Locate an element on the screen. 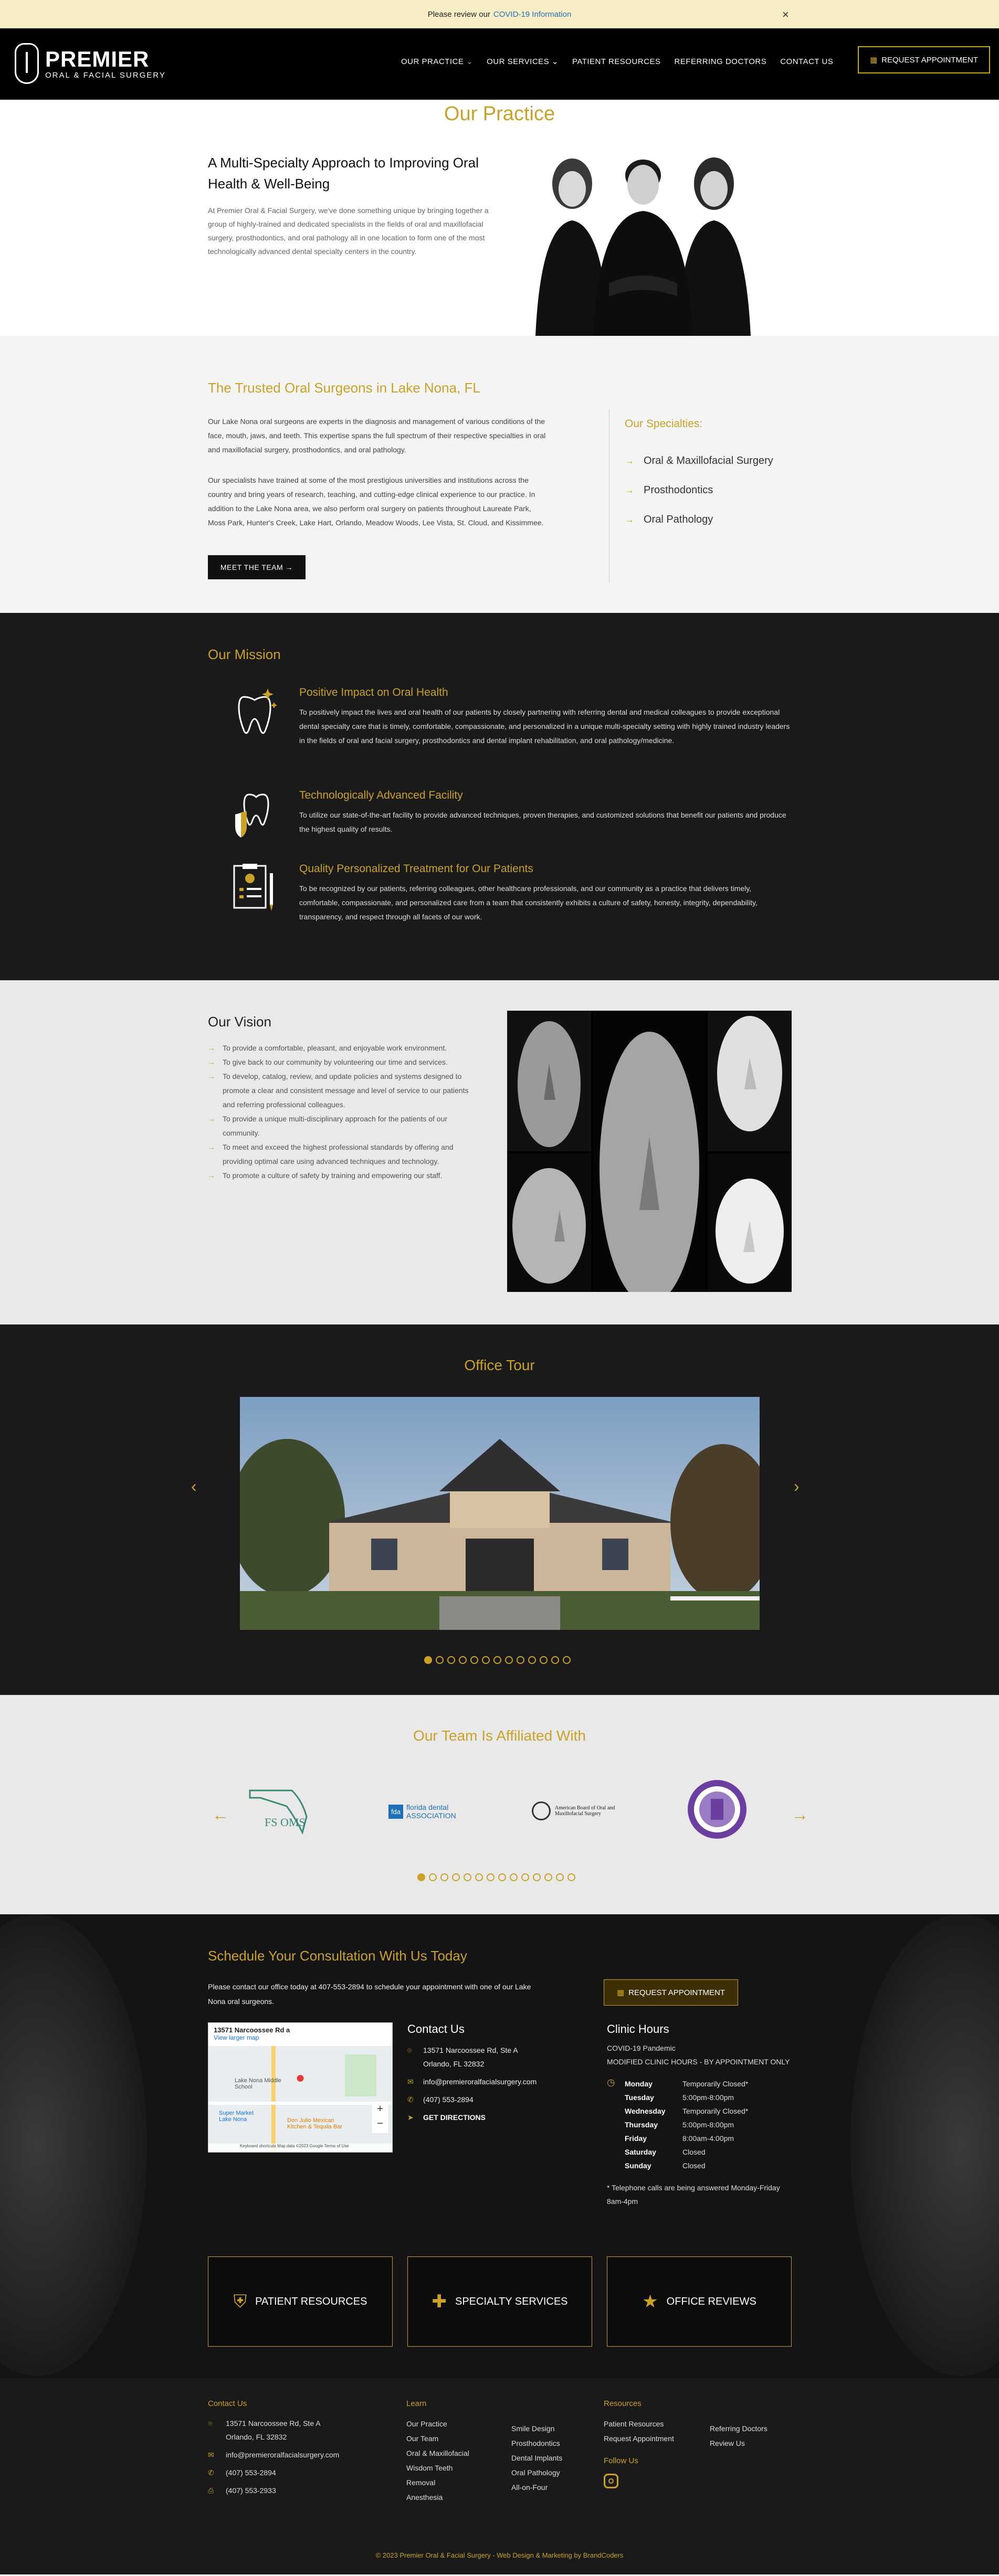 The image size is (999, 2576). email-row: ✉ info@premieroralfacialsurgery.com is located at coordinates (486, 2082).